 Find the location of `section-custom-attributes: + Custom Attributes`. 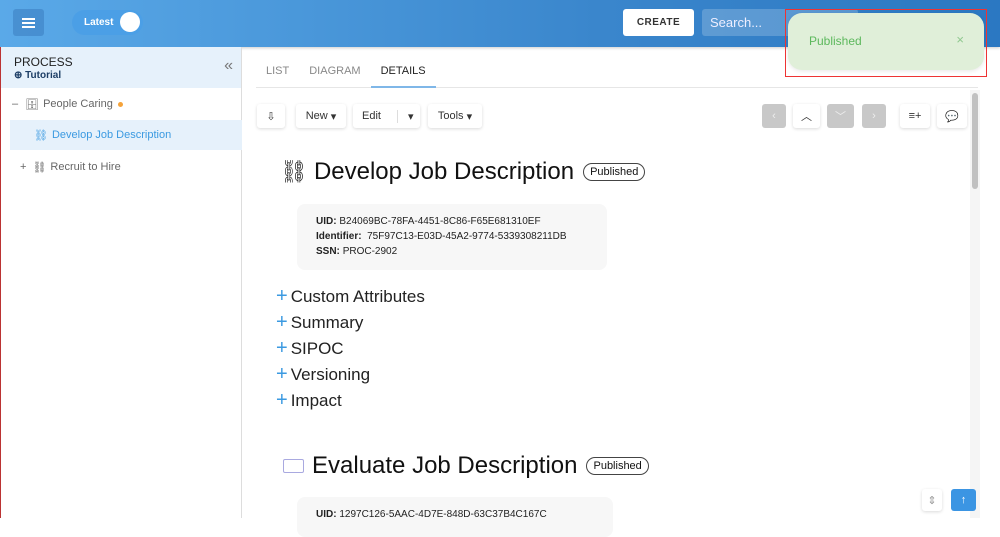

section-custom-attributes: + Custom Attributes is located at coordinates (350, 296).